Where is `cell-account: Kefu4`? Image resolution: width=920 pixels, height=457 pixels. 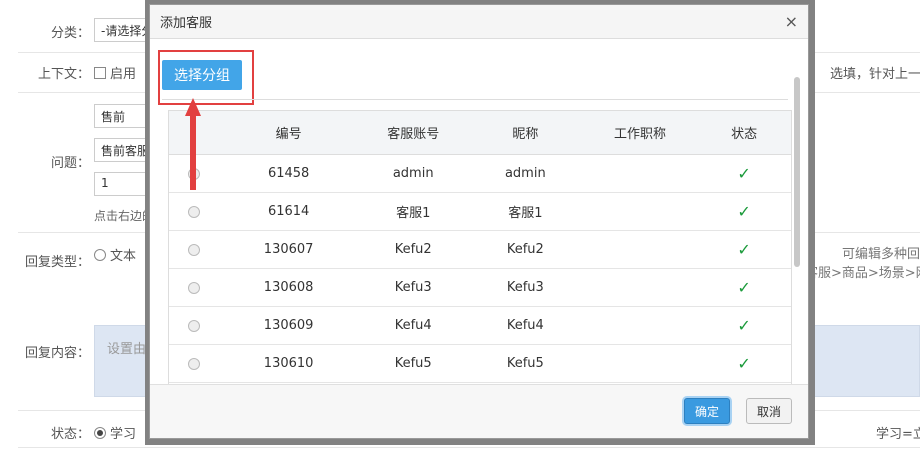 cell-account: Kefu4 is located at coordinates (413, 325).